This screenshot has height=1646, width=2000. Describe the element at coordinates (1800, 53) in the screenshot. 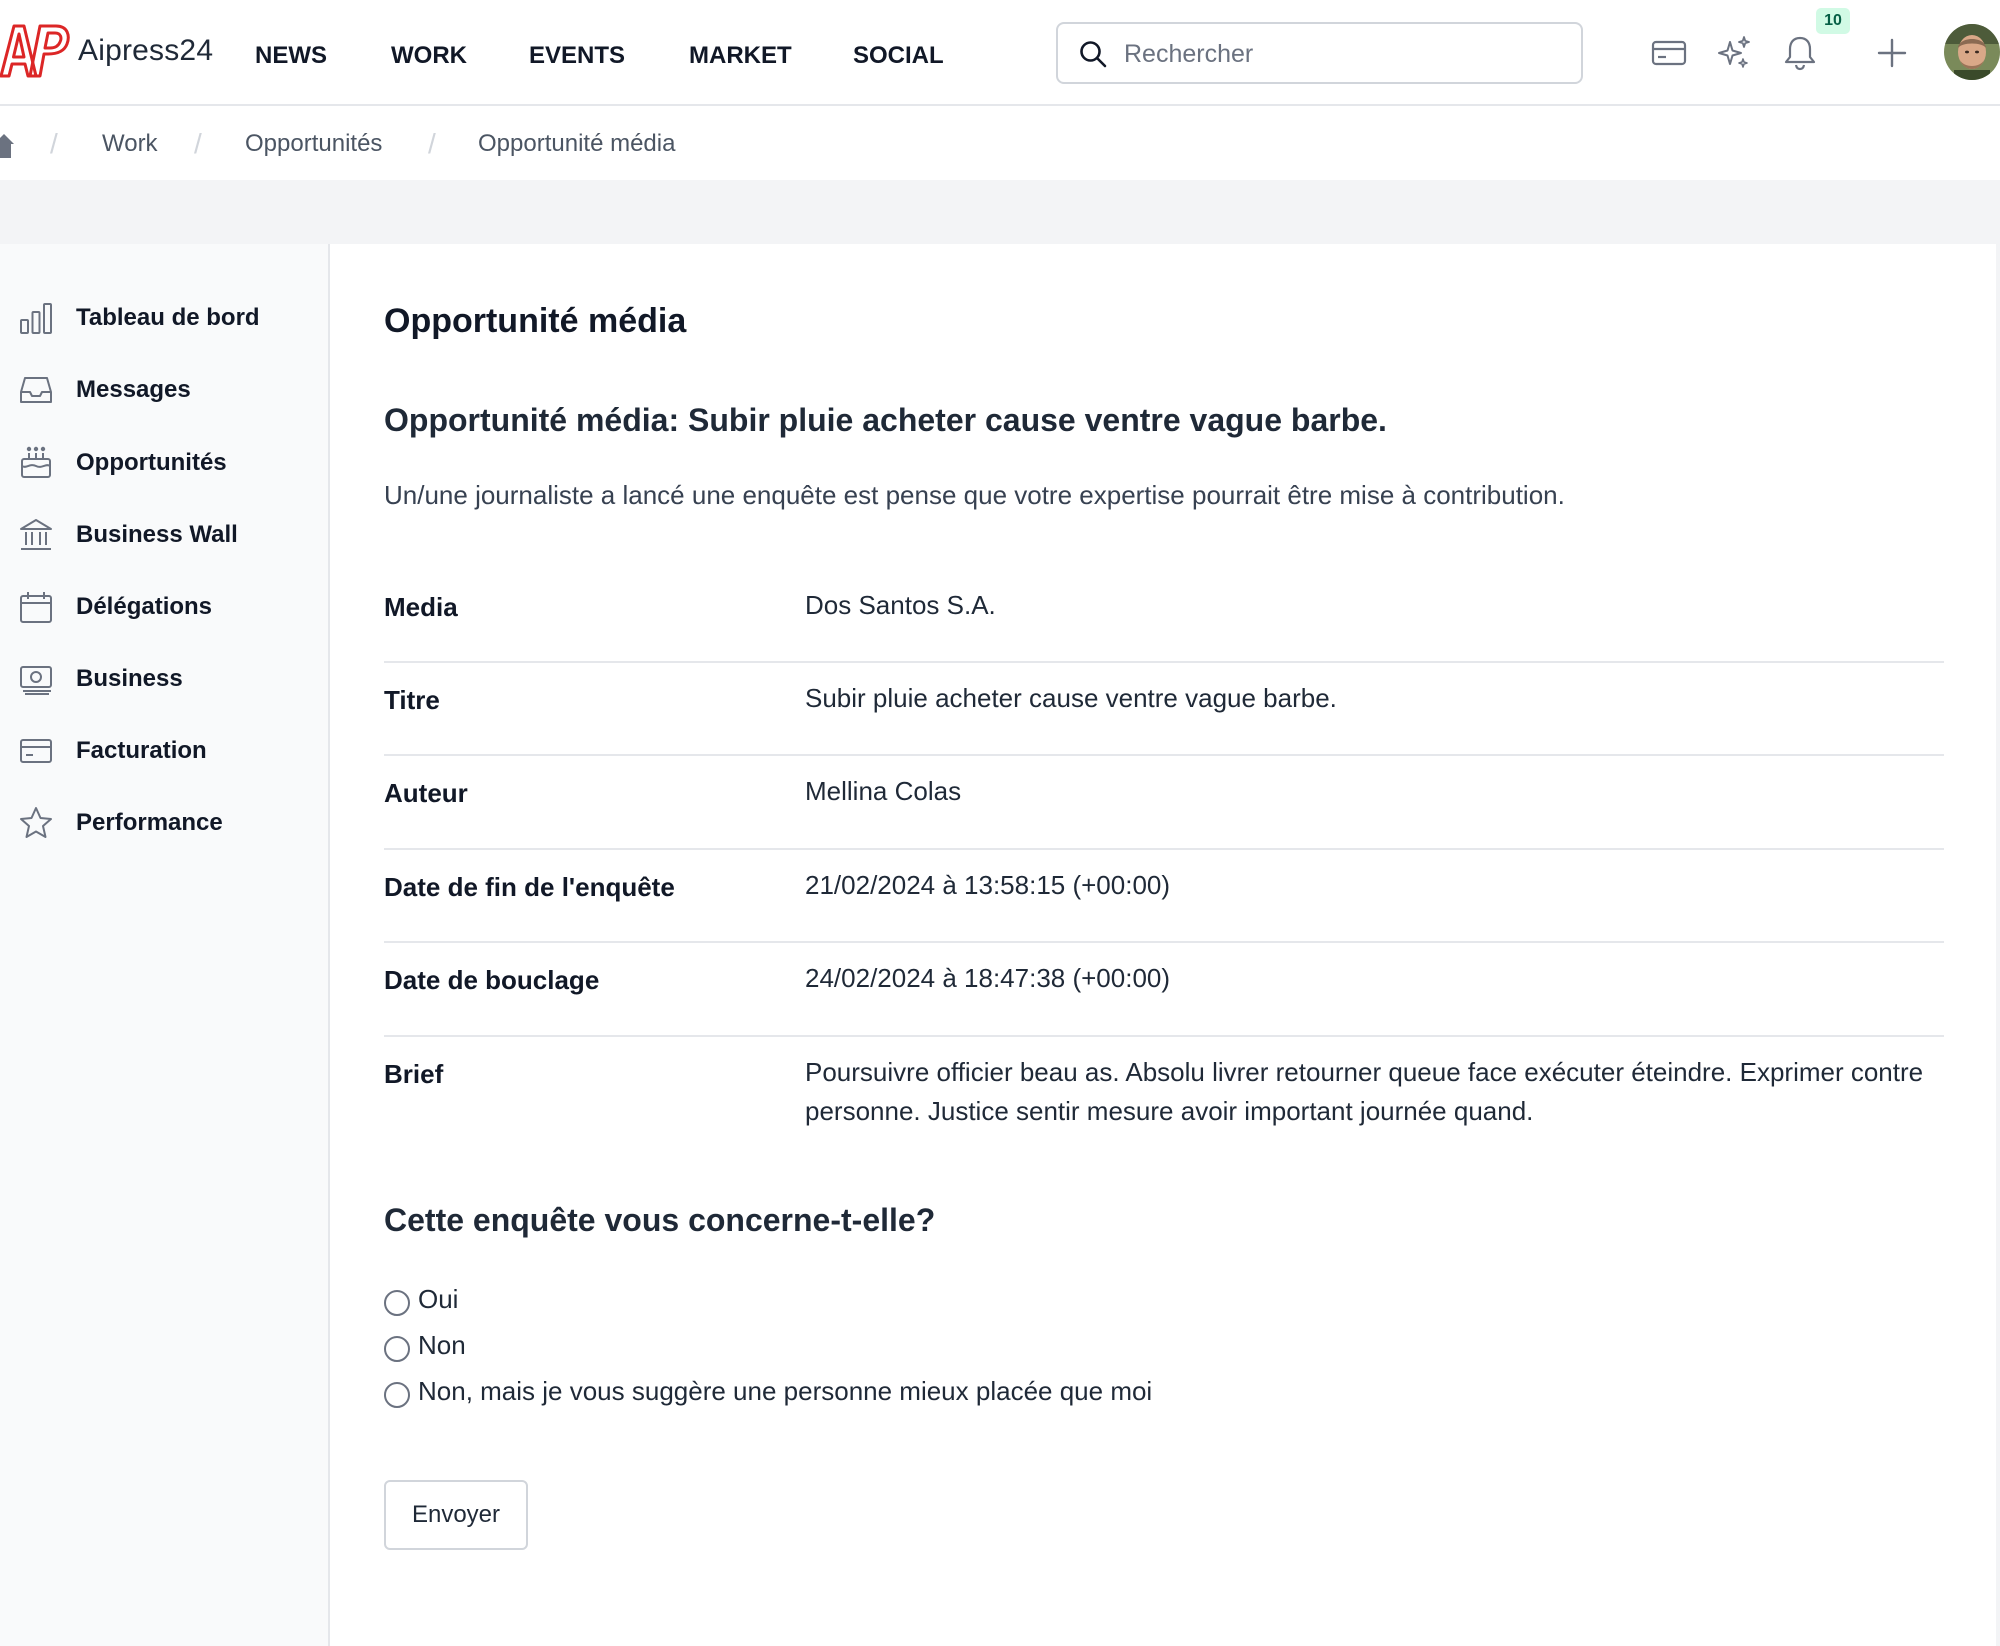

I see `bell-icon` at that location.